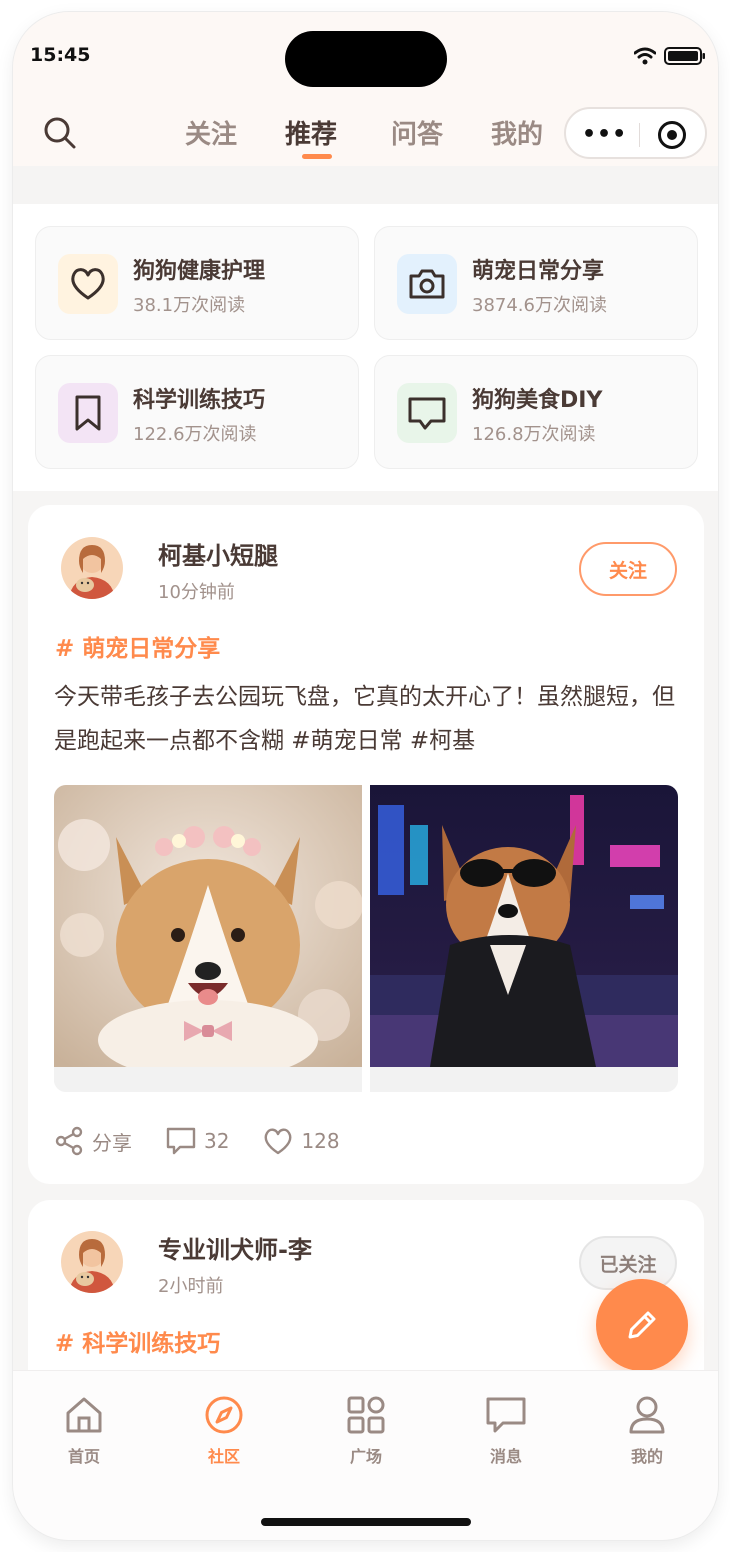 The width and height of the screenshot is (730, 1552). I want to click on nav-label: 广场, so click(365, 1456).